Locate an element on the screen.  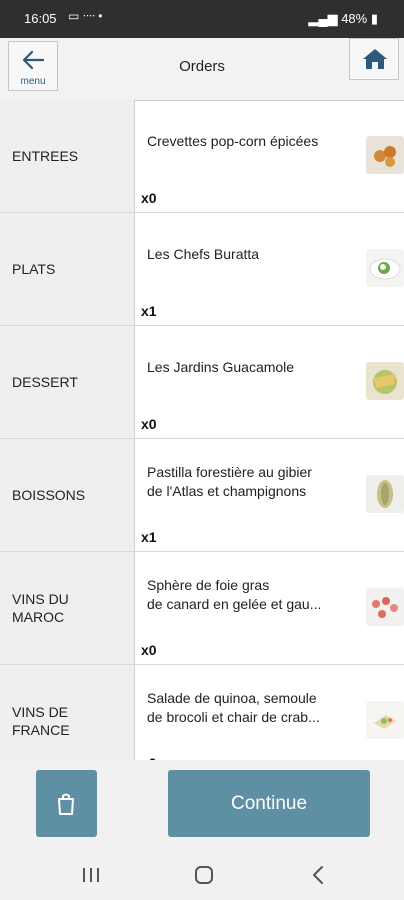
home-button is located at coordinates (374, 59).